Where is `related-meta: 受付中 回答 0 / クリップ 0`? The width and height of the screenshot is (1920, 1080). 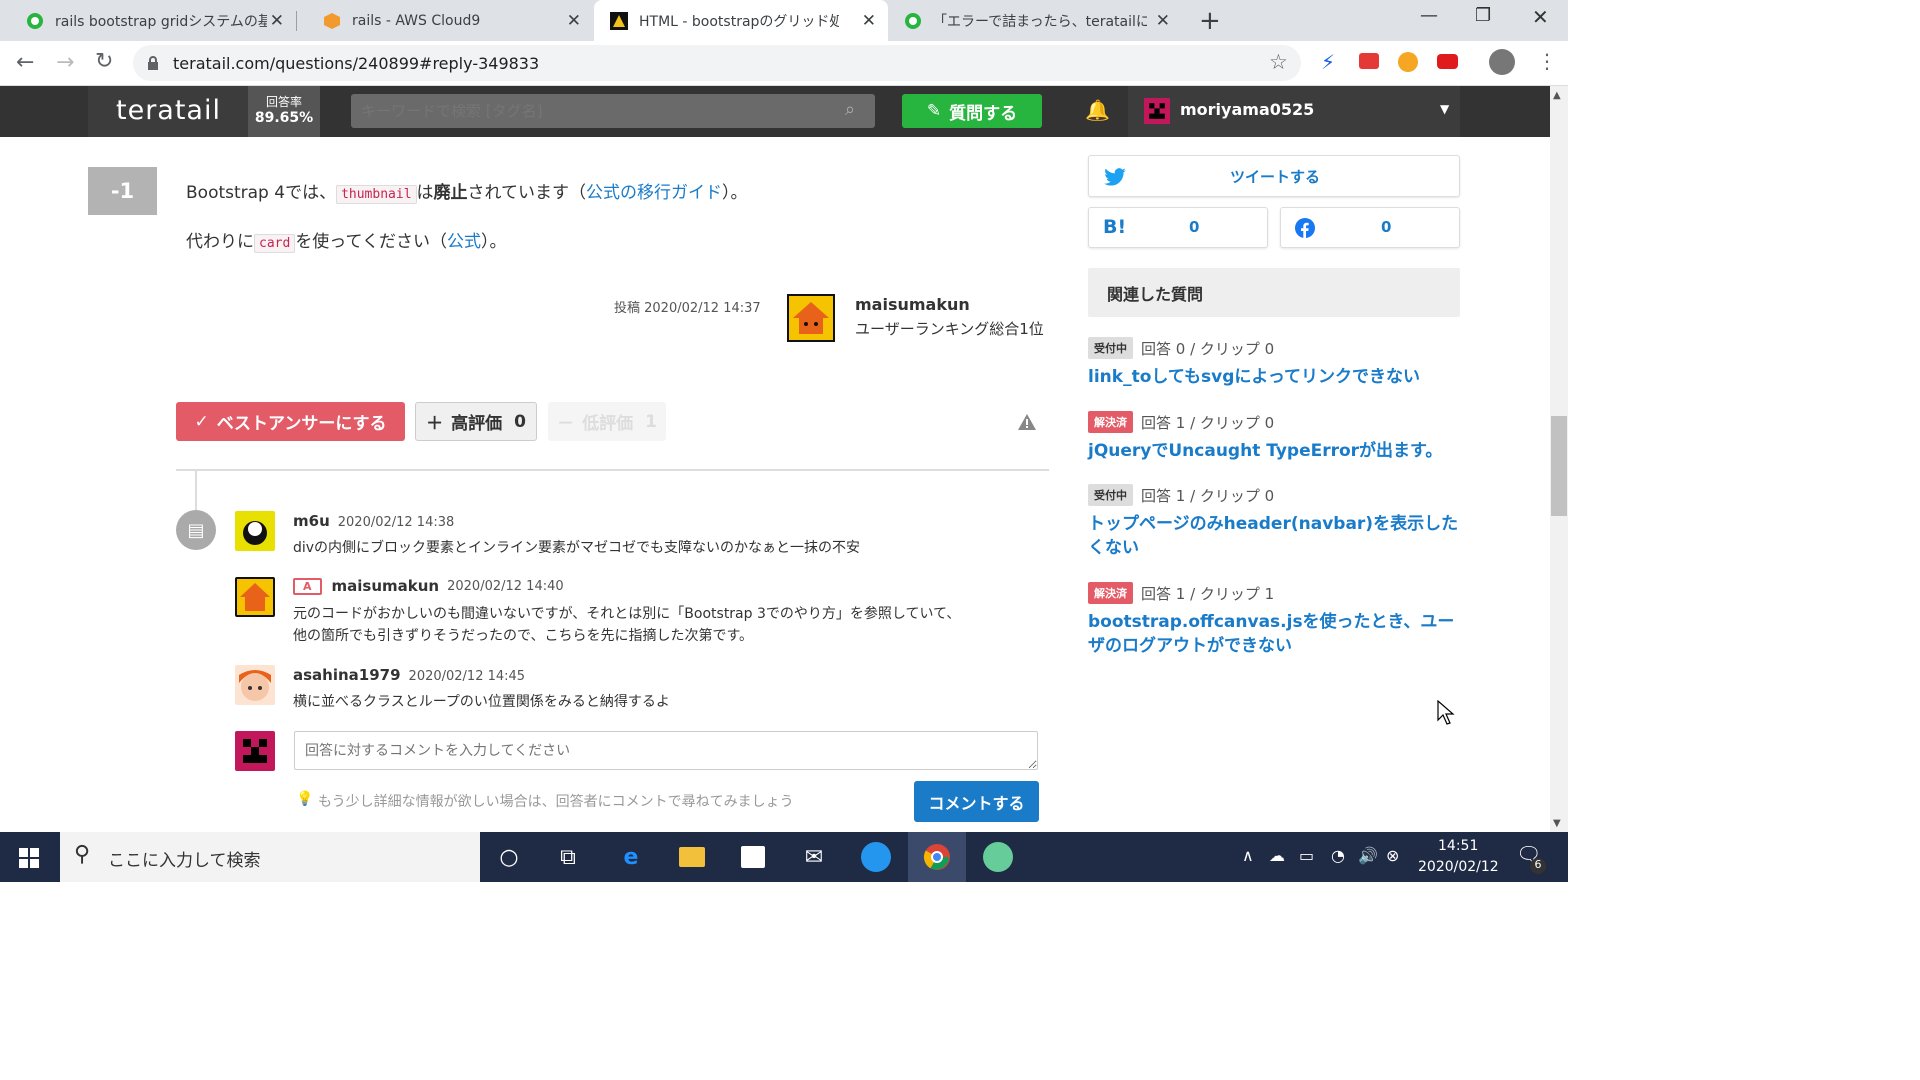
related-meta: 受付中 回答 0 / クリップ 0 is located at coordinates (1181, 348).